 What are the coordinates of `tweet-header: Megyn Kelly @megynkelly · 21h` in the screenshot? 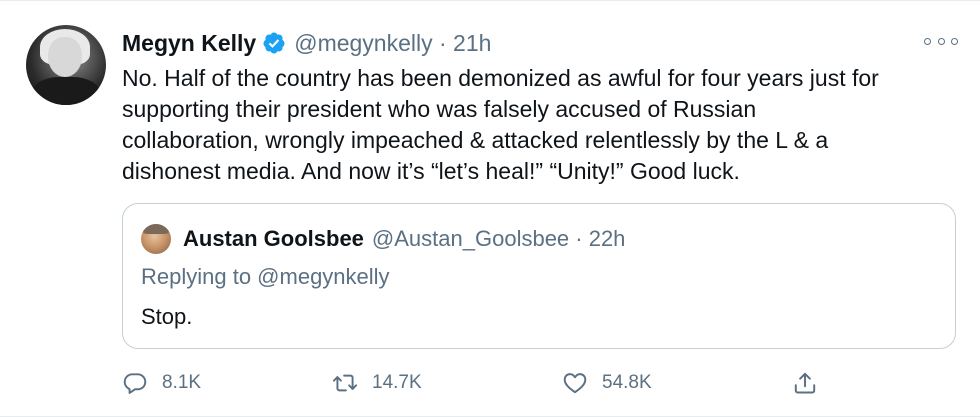 It's located at (306, 43).